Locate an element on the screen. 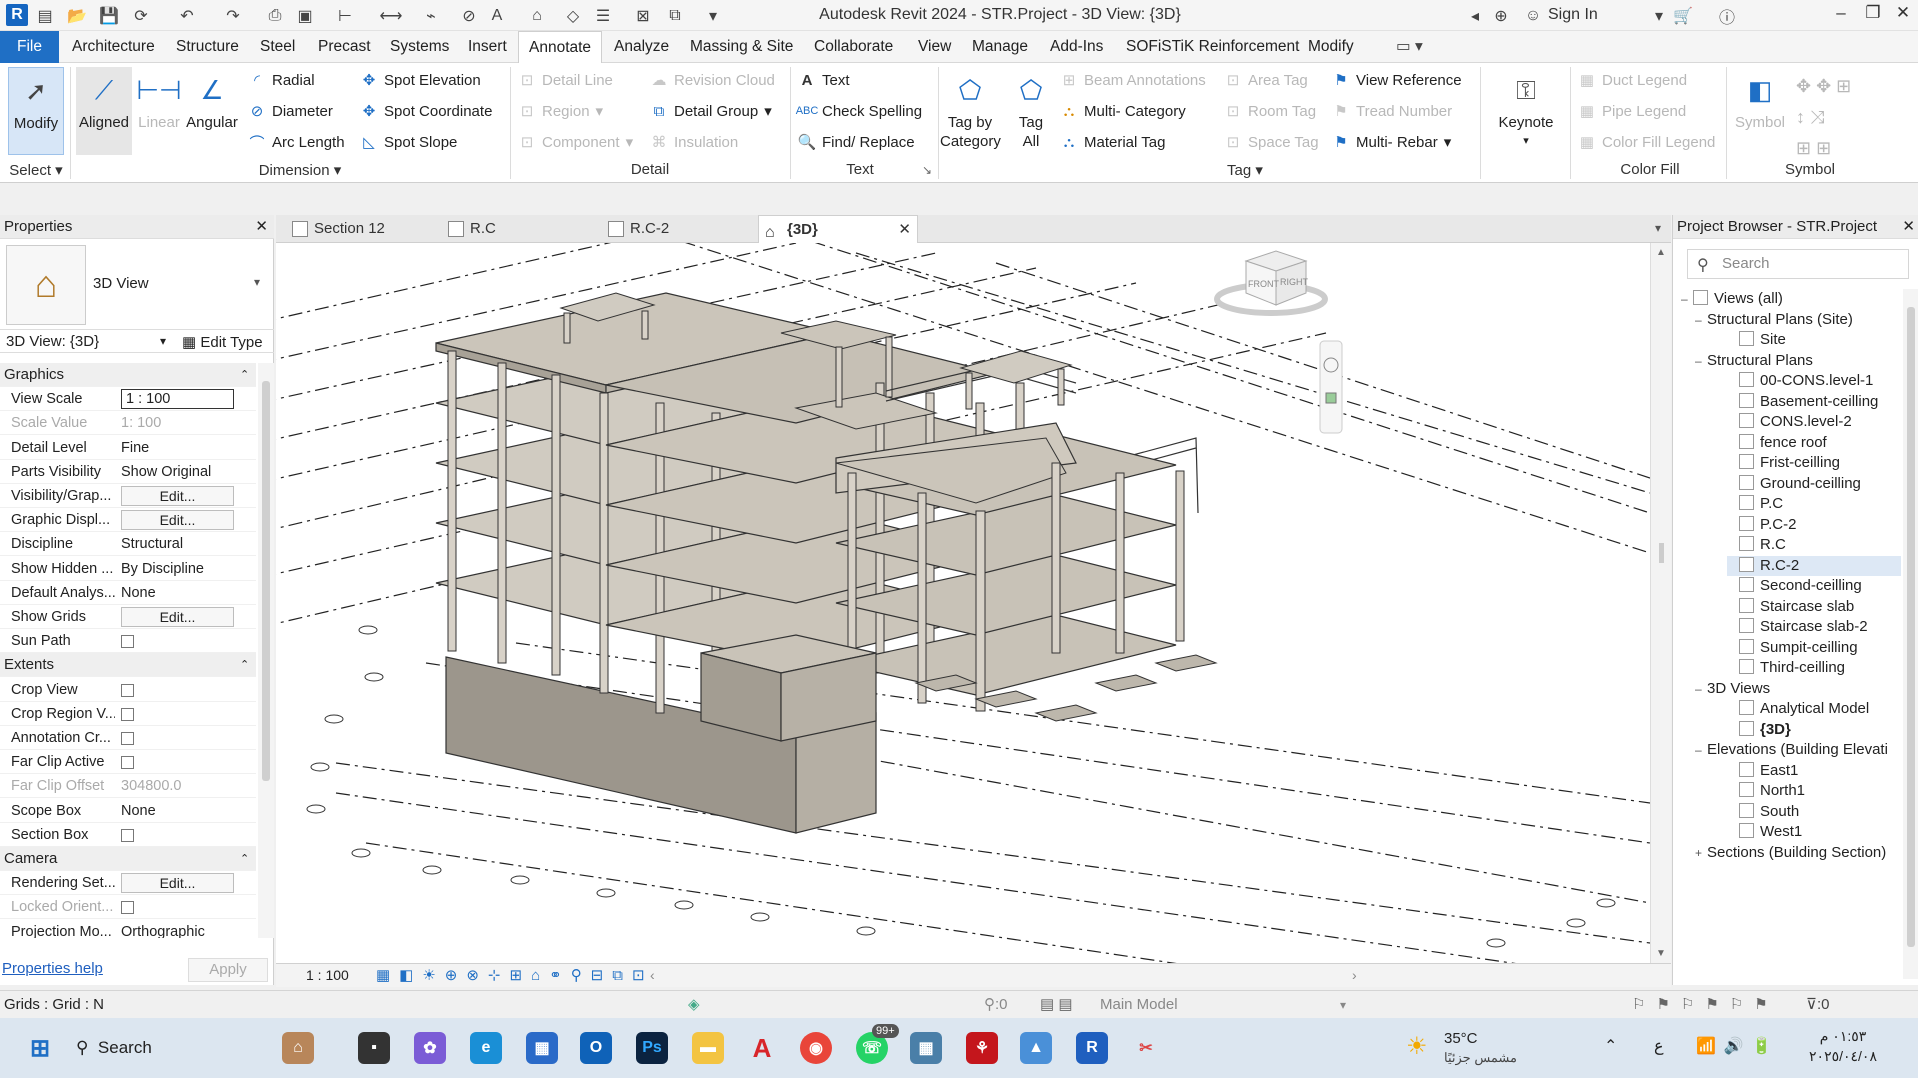 The width and height of the screenshot is (1918, 1078). export-icon: ▣ is located at coordinates (305, 15).